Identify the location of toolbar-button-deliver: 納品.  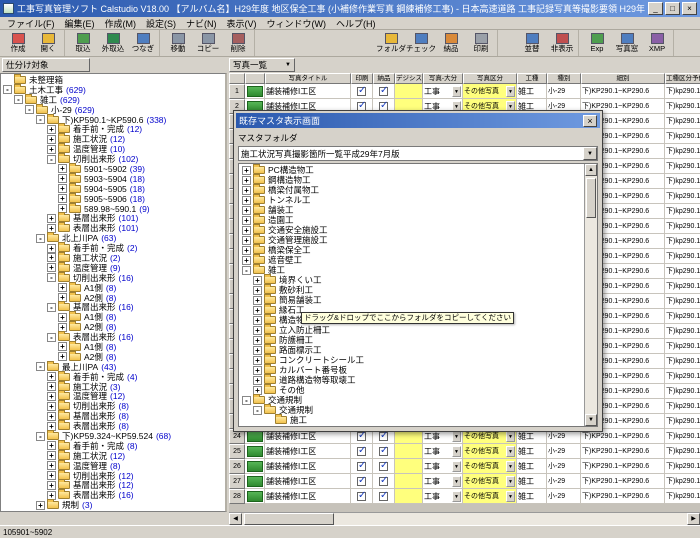
(451, 43).